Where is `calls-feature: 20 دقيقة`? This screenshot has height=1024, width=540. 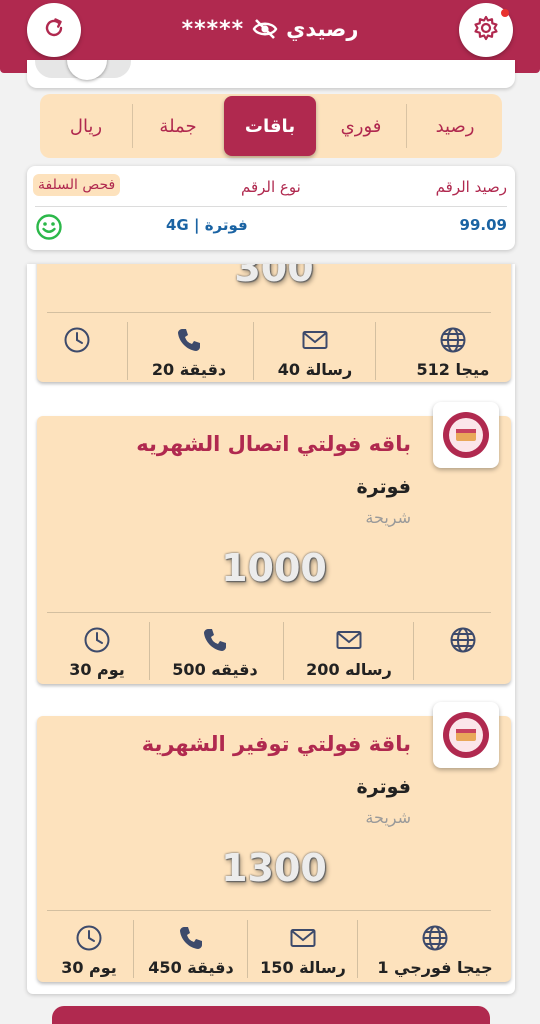 calls-feature: 20 دقيقة is located at coordinates (189, 352).